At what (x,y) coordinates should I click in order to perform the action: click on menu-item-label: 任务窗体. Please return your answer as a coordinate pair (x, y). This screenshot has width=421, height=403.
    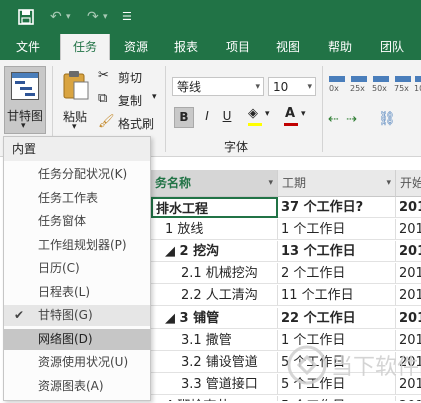
    Looking at the image, I should click on (62, 221).